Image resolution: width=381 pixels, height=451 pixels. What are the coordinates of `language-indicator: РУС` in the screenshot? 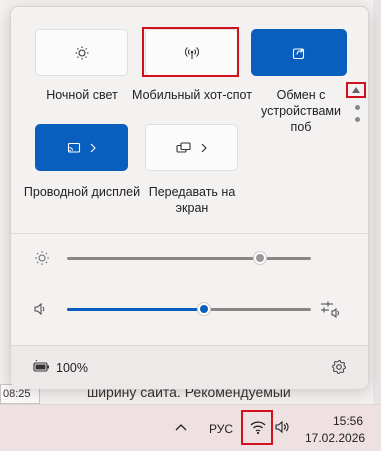 It's located at (221, 429).